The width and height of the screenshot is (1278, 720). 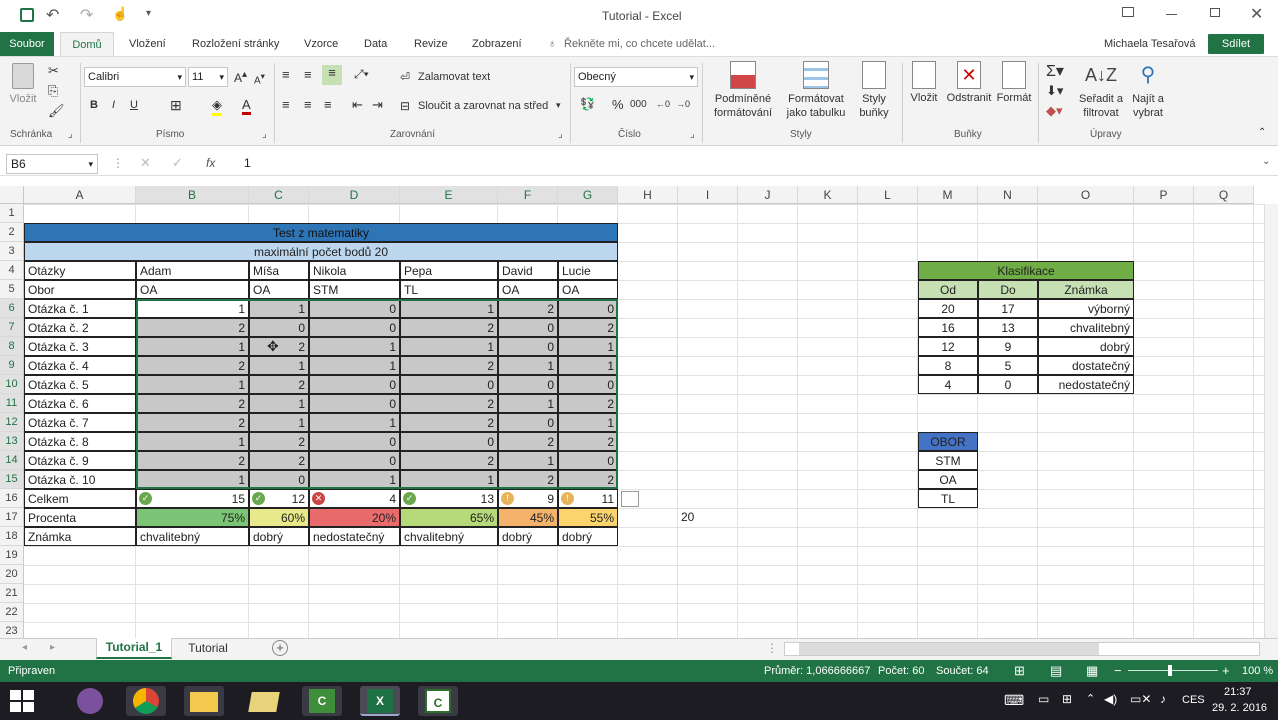 I want to click on share-button: Sdílet, so click(x=1236, y=44).